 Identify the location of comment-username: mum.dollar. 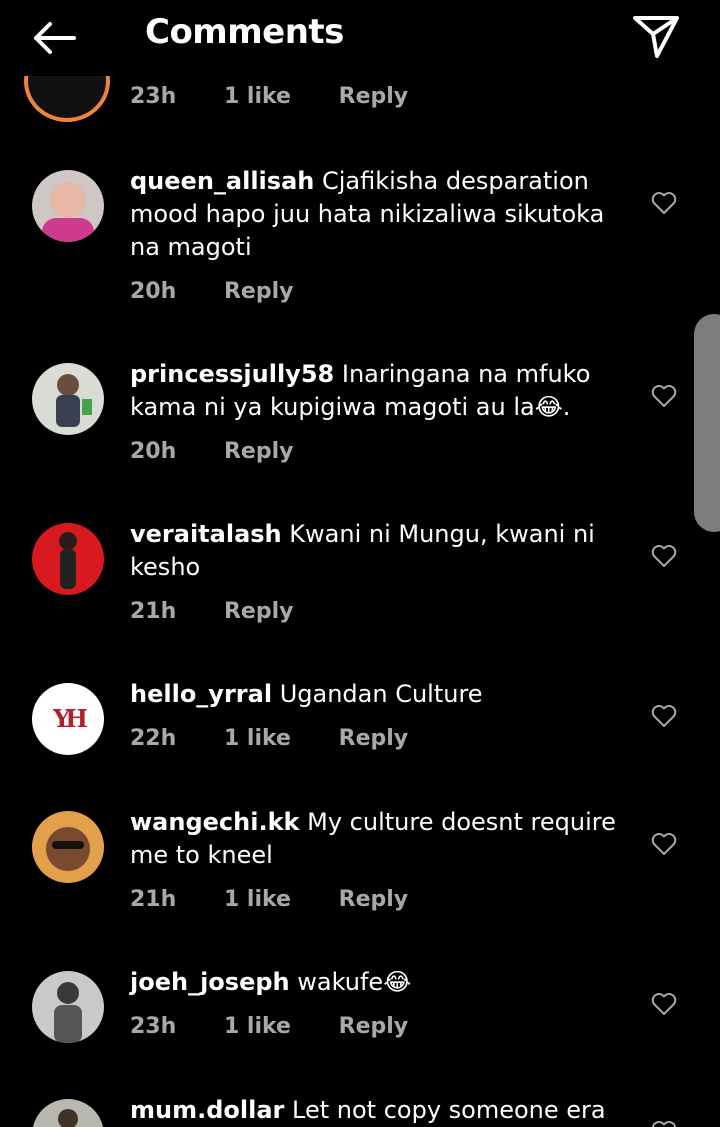
(207, 1110).